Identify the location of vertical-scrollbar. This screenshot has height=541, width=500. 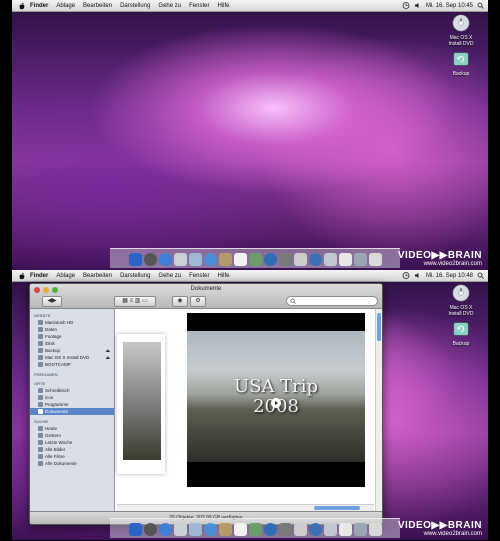
(378, 410).